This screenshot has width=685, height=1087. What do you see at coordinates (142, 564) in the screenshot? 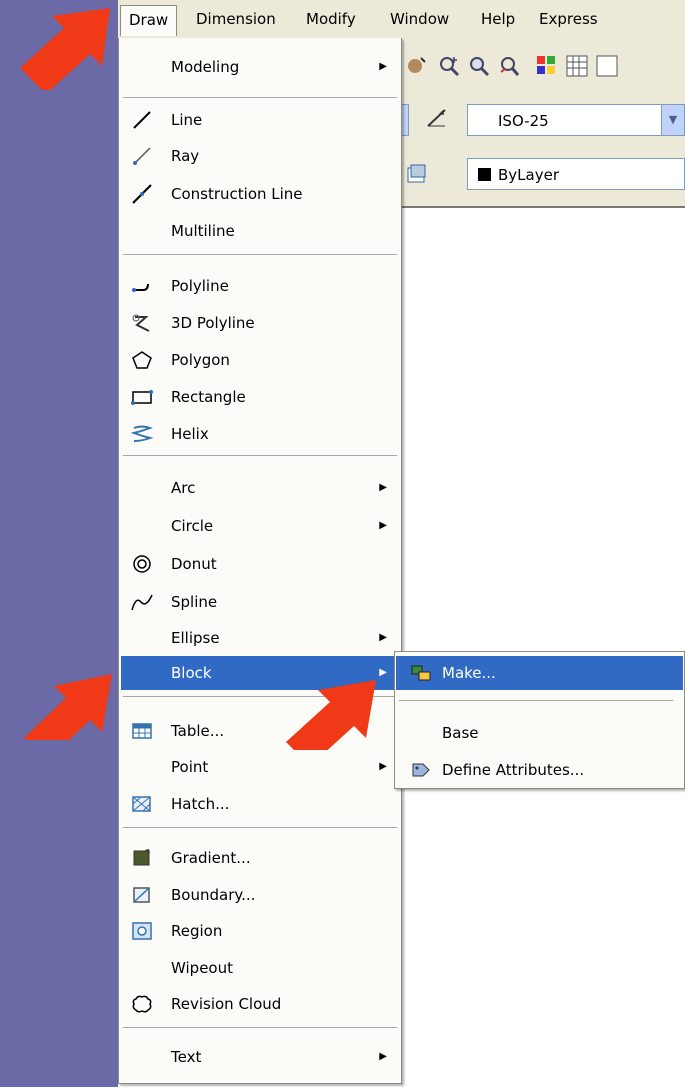
I see `donut-icon` at bounding box center [142, 564].